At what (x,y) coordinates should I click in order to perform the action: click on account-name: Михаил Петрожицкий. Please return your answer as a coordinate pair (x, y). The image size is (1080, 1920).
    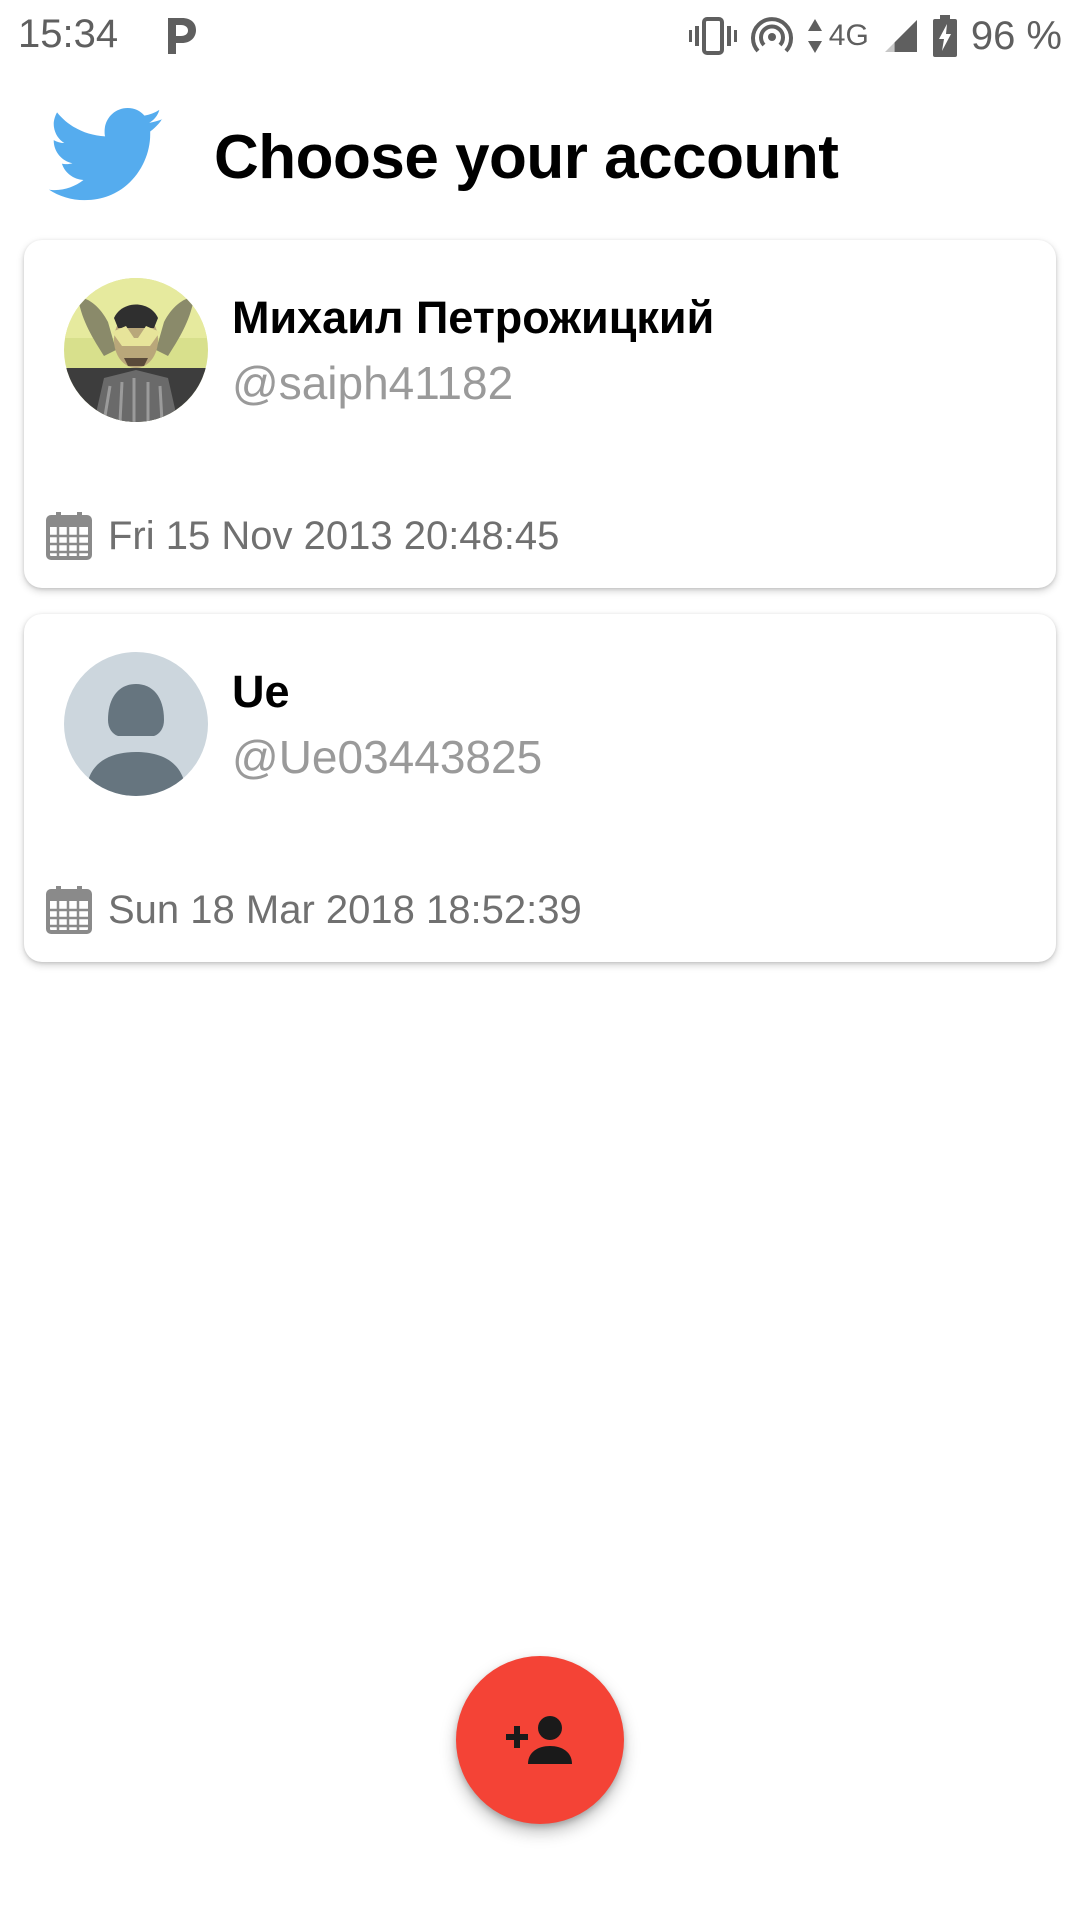
    Looking at the image, I should click on (473, 317).